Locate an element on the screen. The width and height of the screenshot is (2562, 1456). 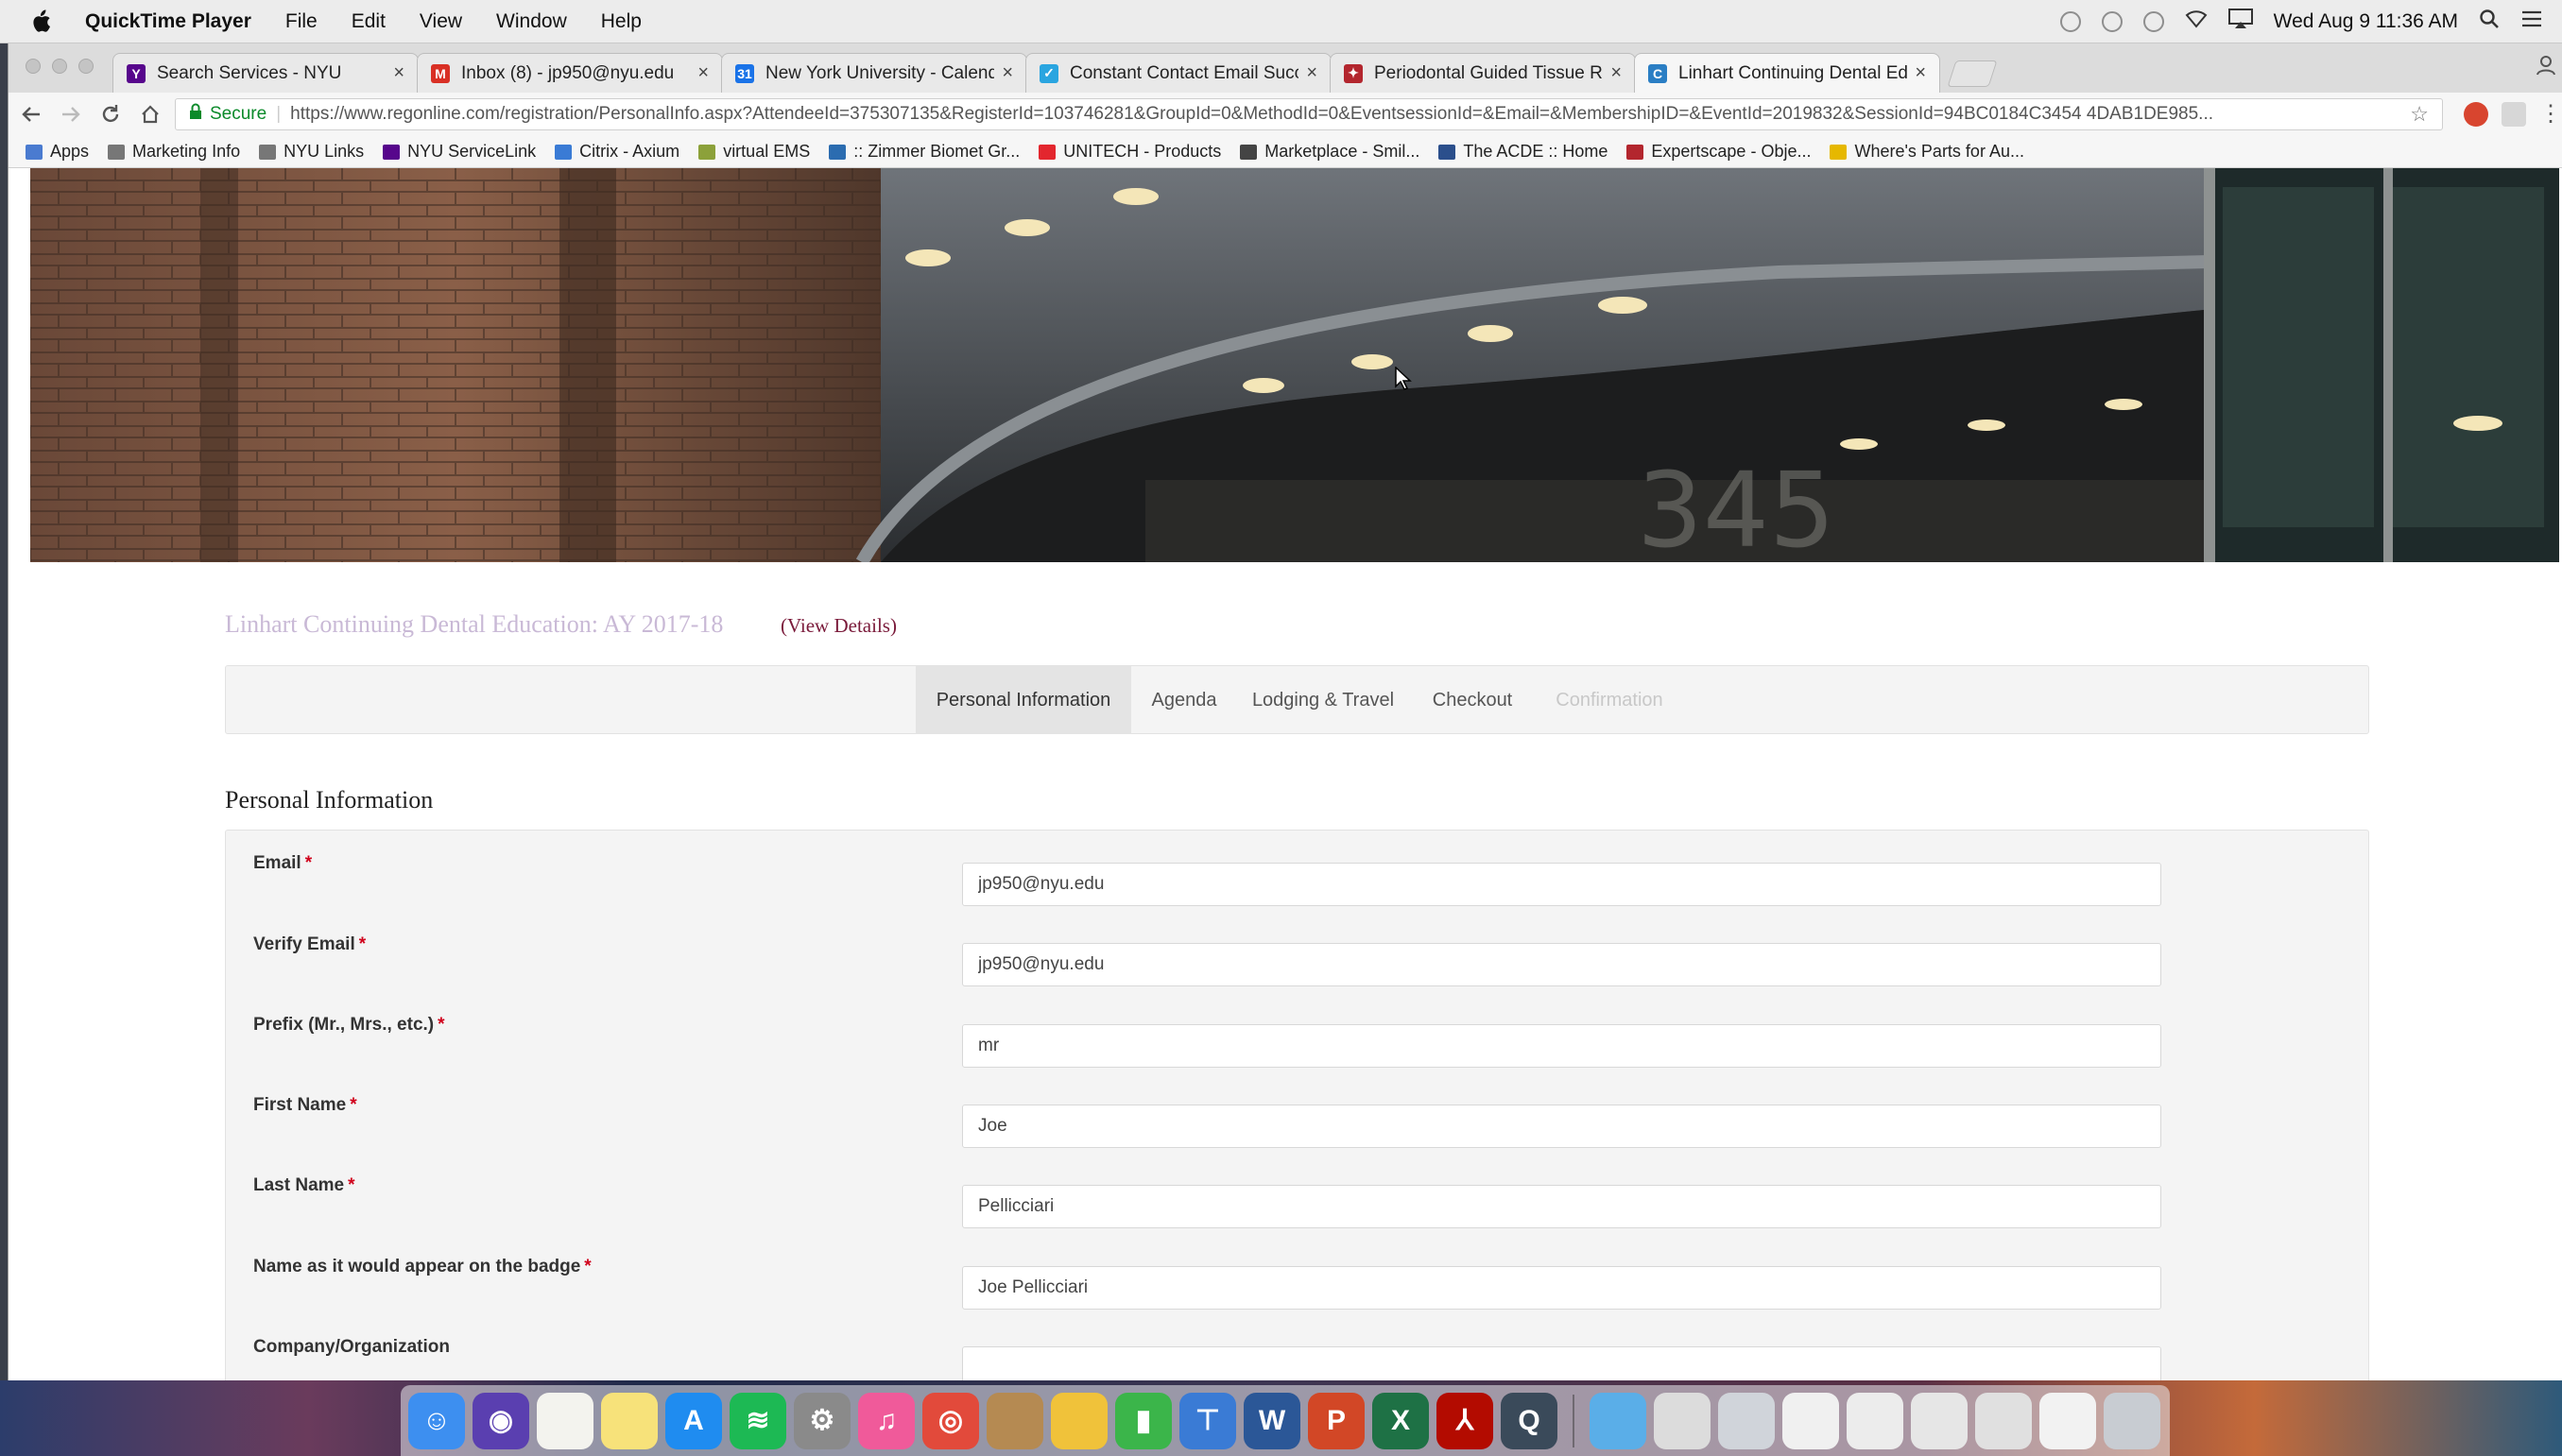
first-name-field is located at coordinates (1561, 1126).